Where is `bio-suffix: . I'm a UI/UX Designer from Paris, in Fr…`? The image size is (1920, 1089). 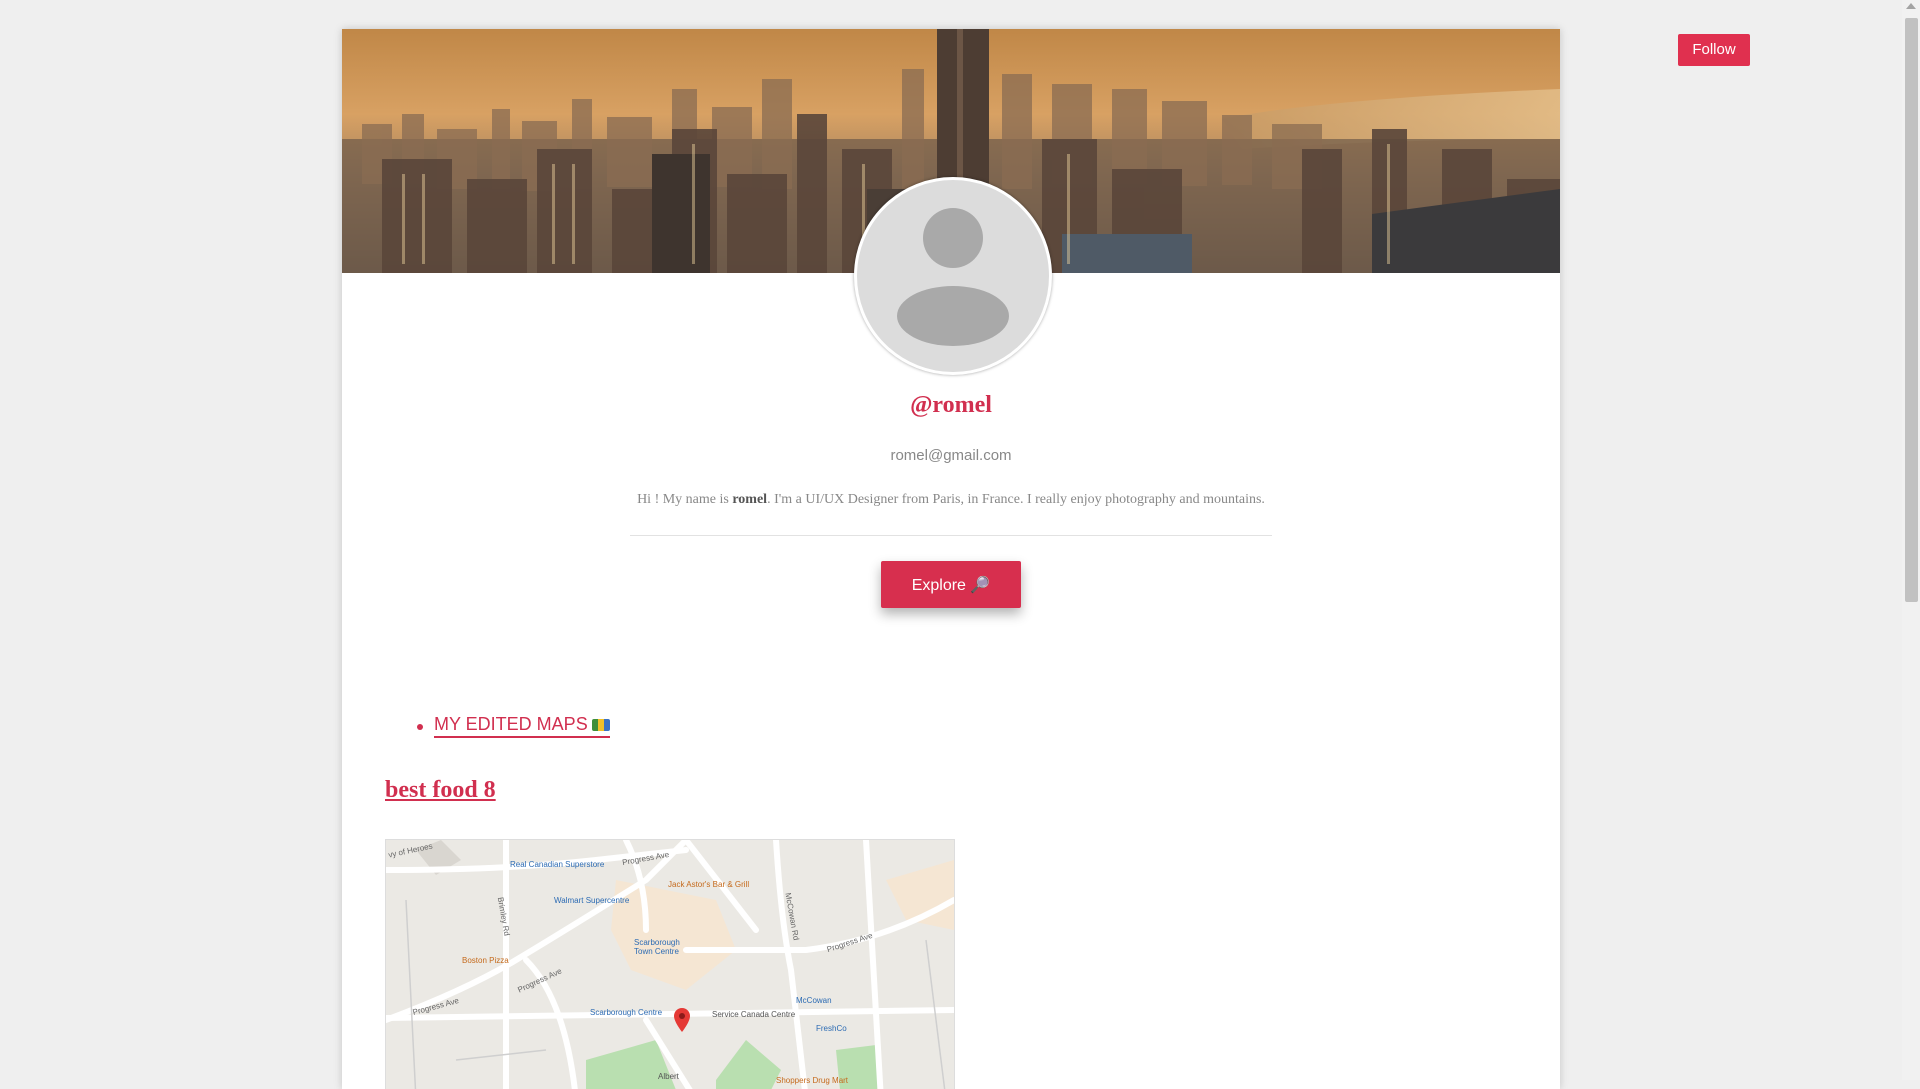 bio-suffix: . I'm a UI/UX Designer from Paris, in Fr… is located at coordinates (1016, 499).